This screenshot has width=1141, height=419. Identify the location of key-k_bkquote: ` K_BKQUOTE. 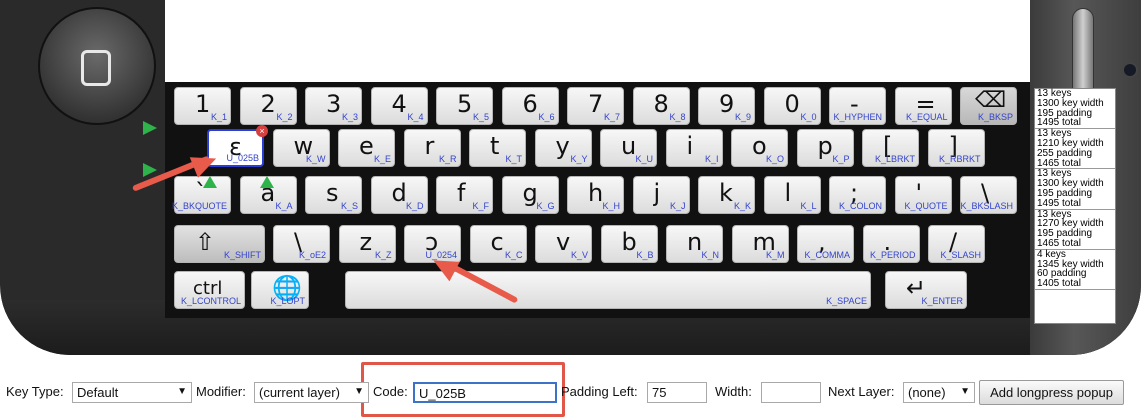
(201, 195).